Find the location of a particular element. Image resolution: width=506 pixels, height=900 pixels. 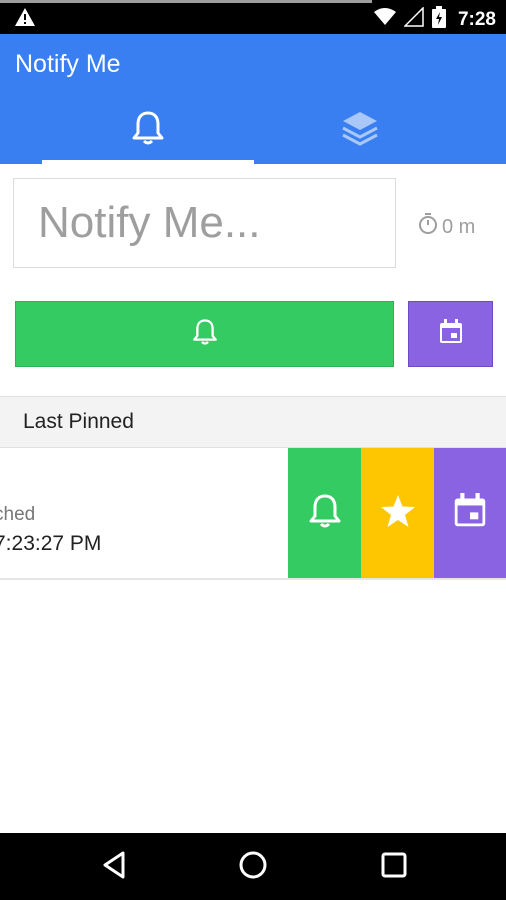

star-icon is located at coordinates (398, 513).